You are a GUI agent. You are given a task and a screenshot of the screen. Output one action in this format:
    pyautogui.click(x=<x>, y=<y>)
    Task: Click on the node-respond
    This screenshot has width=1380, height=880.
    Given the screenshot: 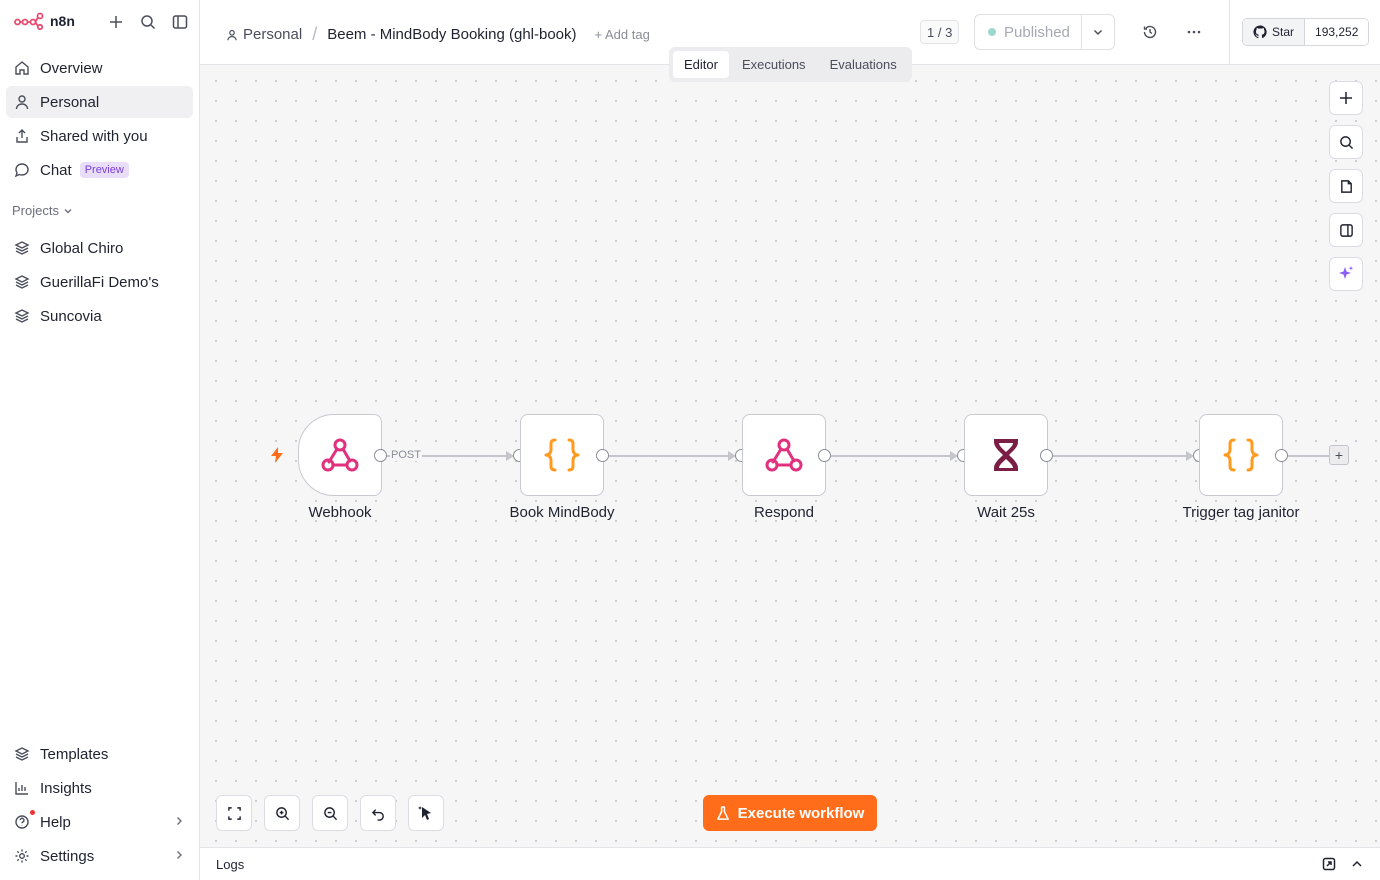 What is the action you would take?
    pyautogui.click(x=784, y=455)
    